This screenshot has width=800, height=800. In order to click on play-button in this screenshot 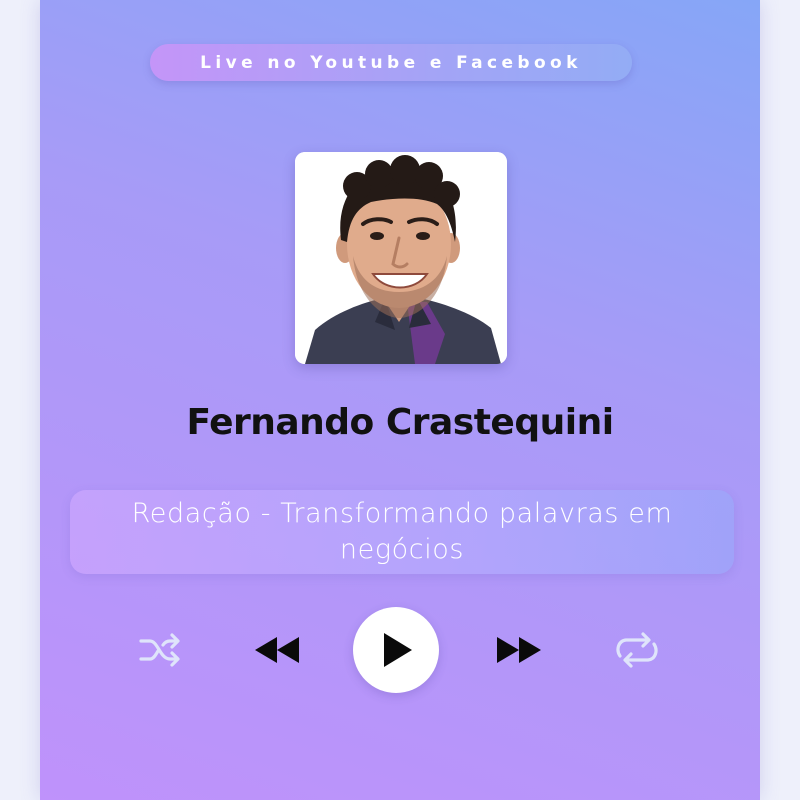, I will do `click(396, 650)`.